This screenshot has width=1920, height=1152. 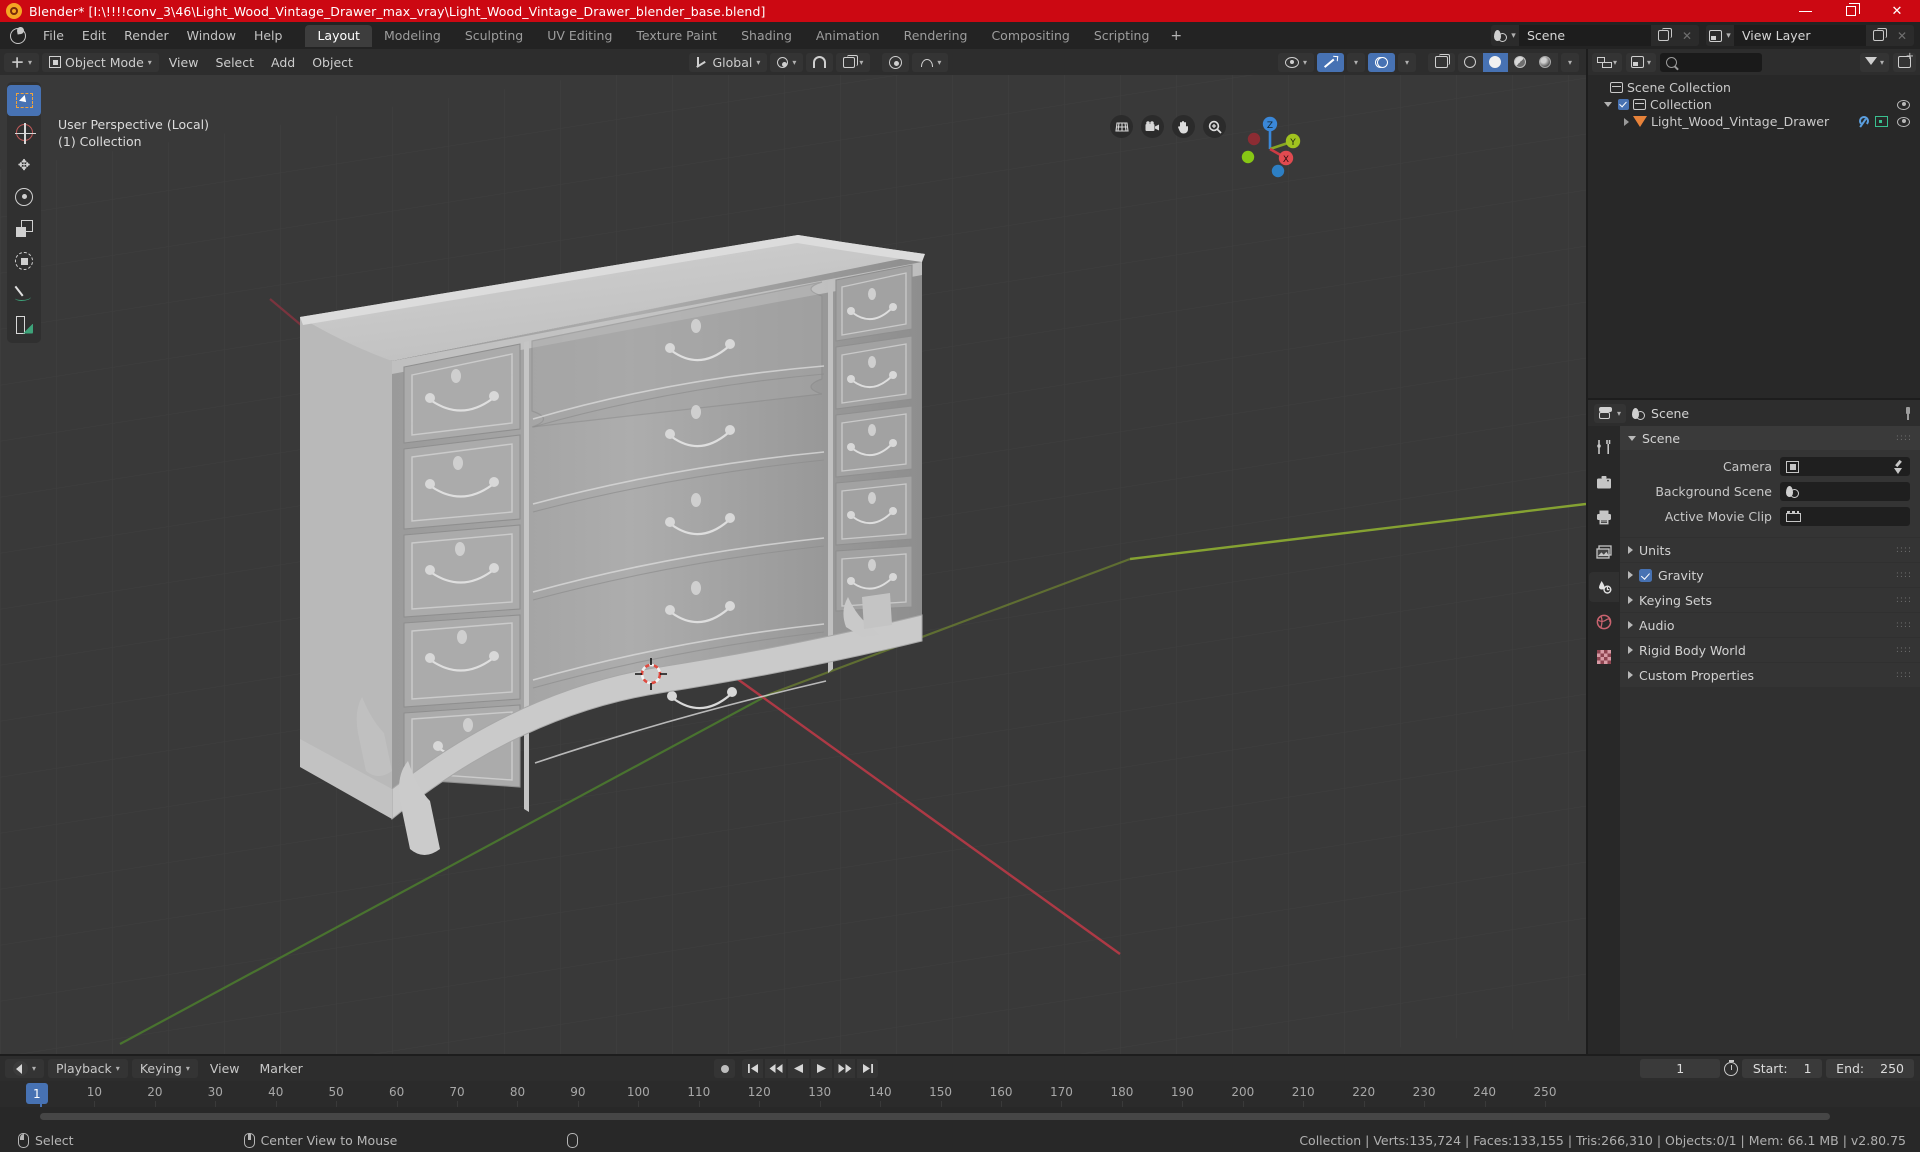 I want to click on close-button: ✕, so click(x=1897, y=11).